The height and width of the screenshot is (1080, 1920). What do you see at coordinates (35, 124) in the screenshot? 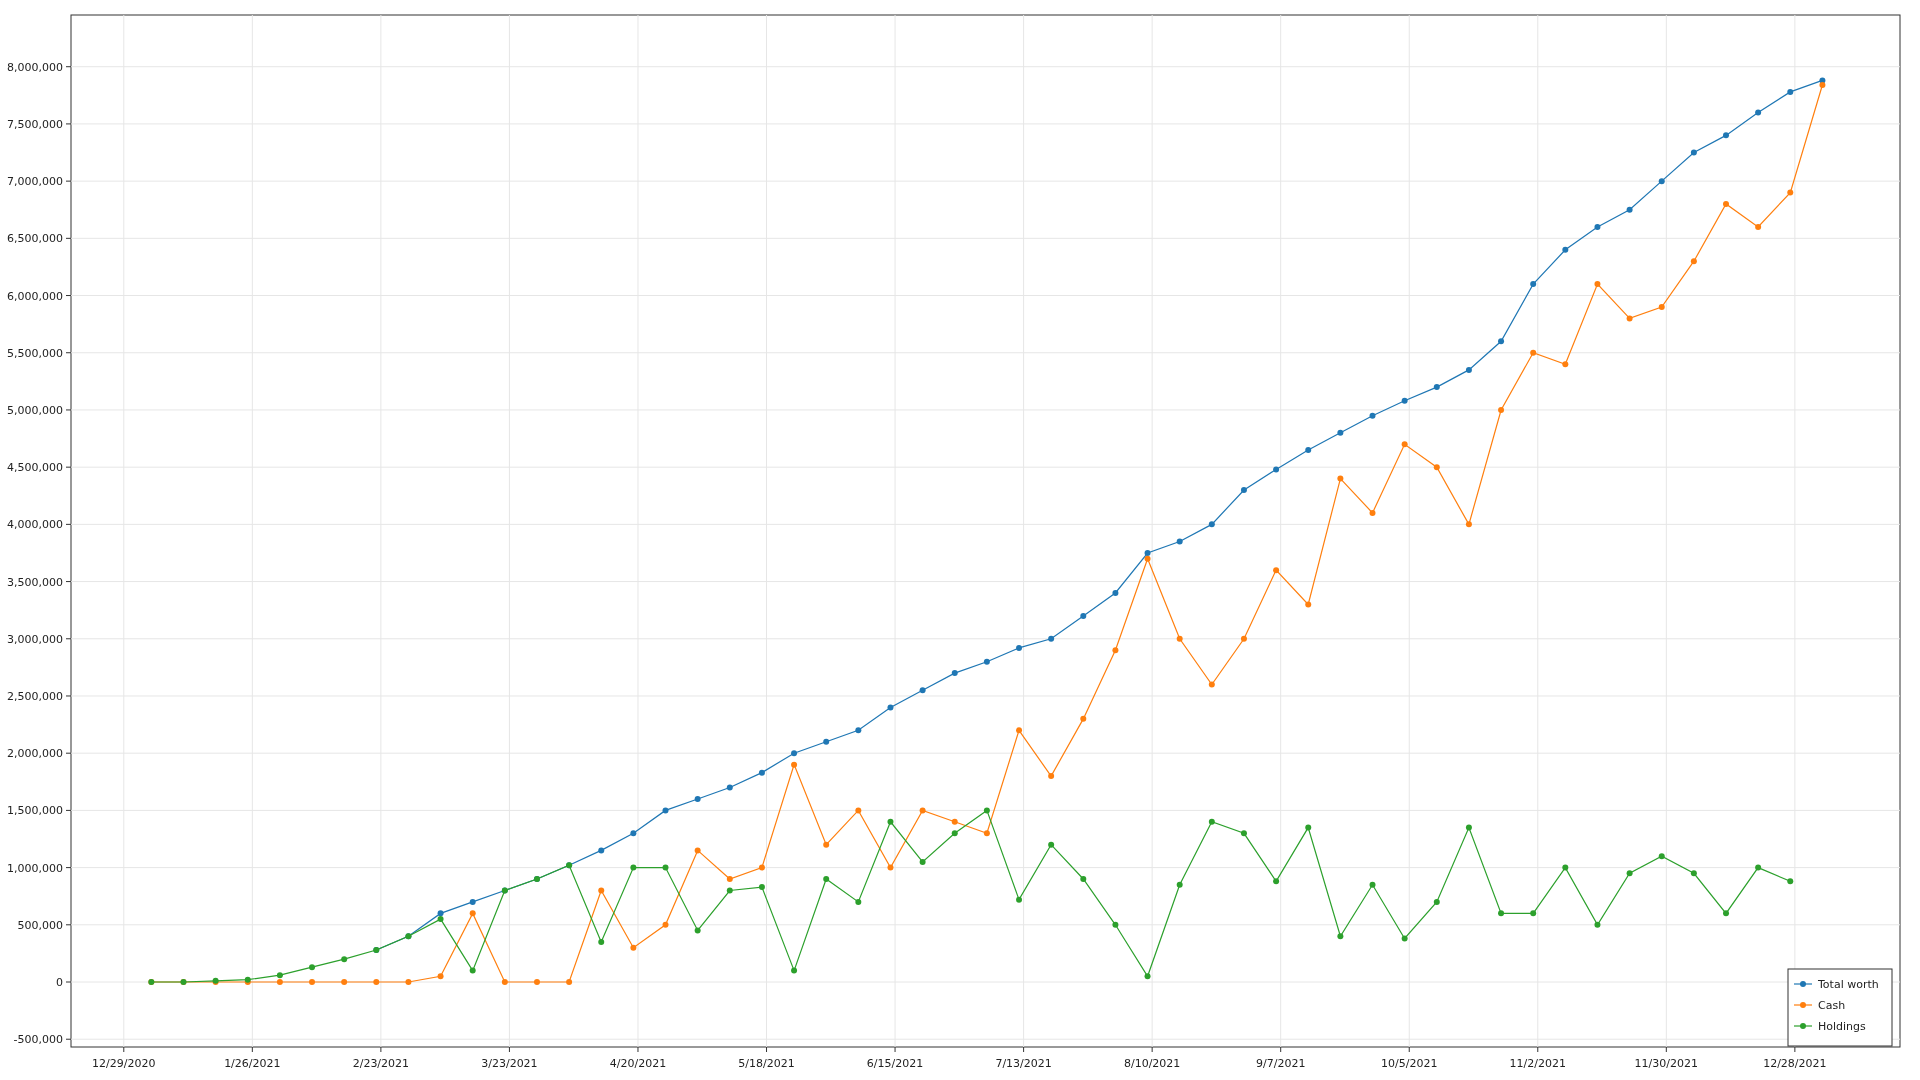
I see `y-axis-label: 7,500,000` at bounding box center [35, 124].